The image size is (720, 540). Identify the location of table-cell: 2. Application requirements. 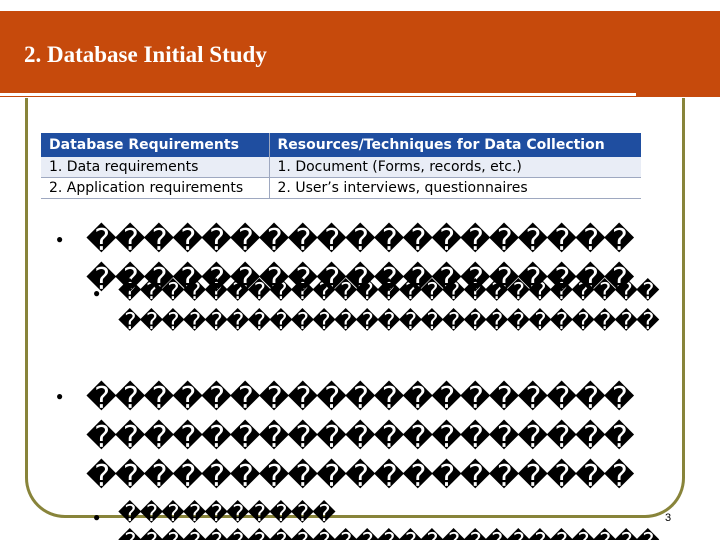
(155, 188).